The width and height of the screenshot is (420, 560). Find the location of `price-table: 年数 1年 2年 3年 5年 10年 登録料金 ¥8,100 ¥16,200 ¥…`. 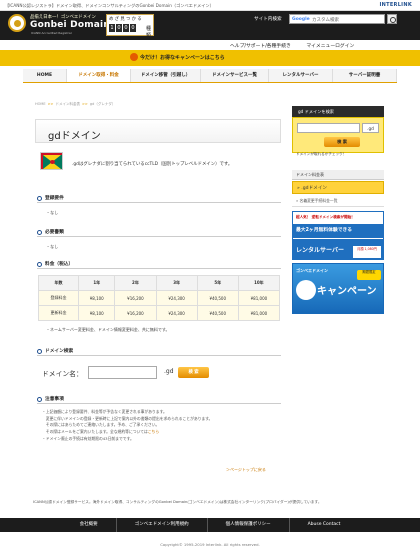

price-table: 年数 1年 2年 3年 5年 10年 登録料金 ¥8,100 ¥16,200 ¥… is located at coordinates (159, 298).